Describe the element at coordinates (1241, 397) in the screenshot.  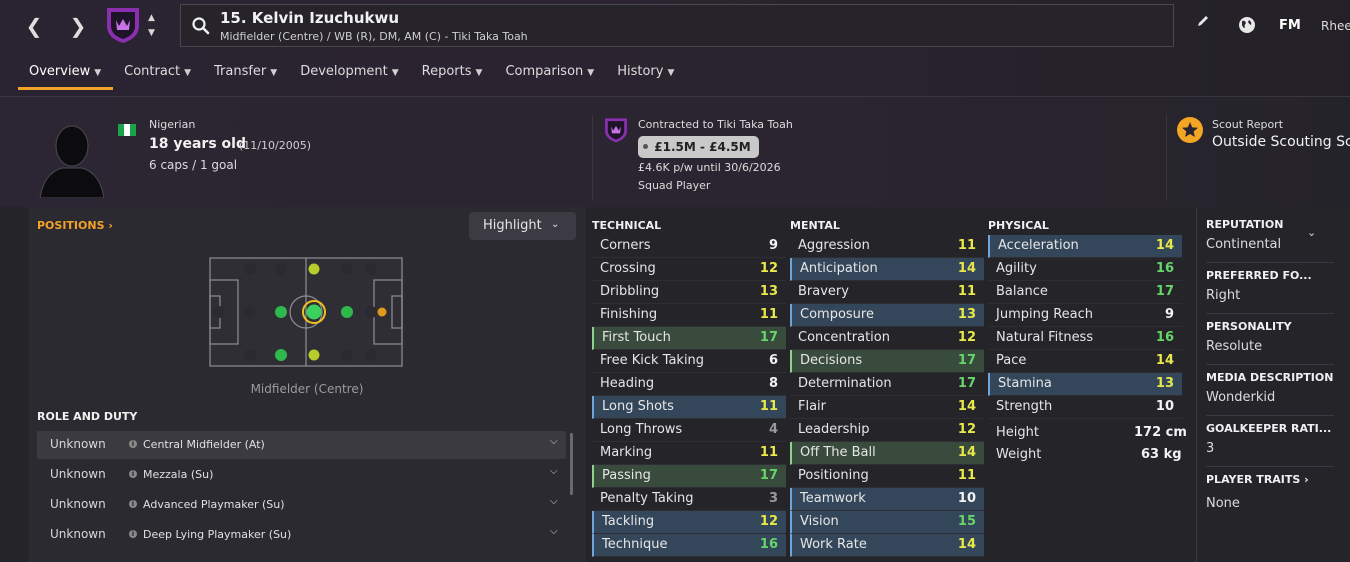
I see `media-description-value: Wonderkid` at that location.